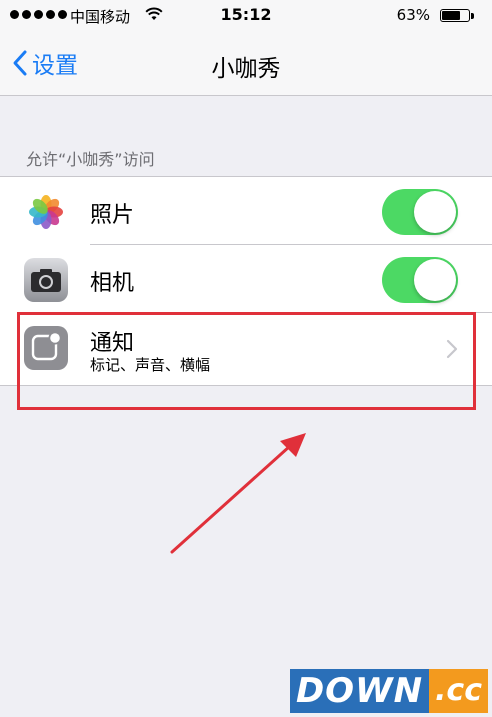 The height and width of the screenshot is (717, 492). What do you see at coordinates (238, 493) in the screenshot?
I see `annotation-arrow-icon` at bounding box center [238, 493].